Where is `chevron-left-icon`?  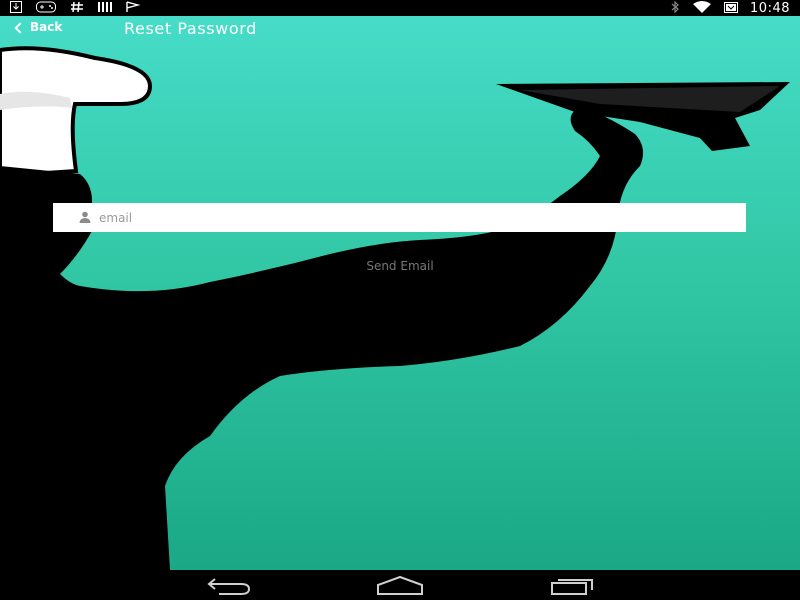 chevron-left-icon is located at coordinates (20, 27).